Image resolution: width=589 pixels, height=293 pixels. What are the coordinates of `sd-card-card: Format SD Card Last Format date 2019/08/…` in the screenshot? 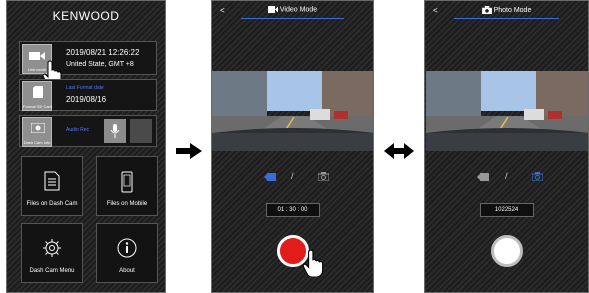 It's located at (88, 95).